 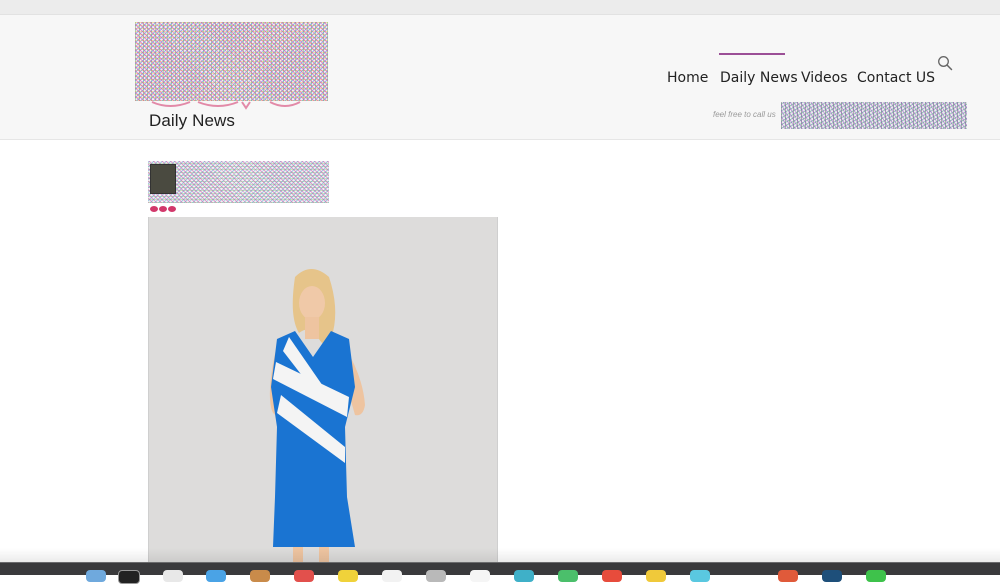 What do you see at coordinates (687, 78) in the screenshot?
I see `nav-item-home: Home` at bounding box center [687, 78].